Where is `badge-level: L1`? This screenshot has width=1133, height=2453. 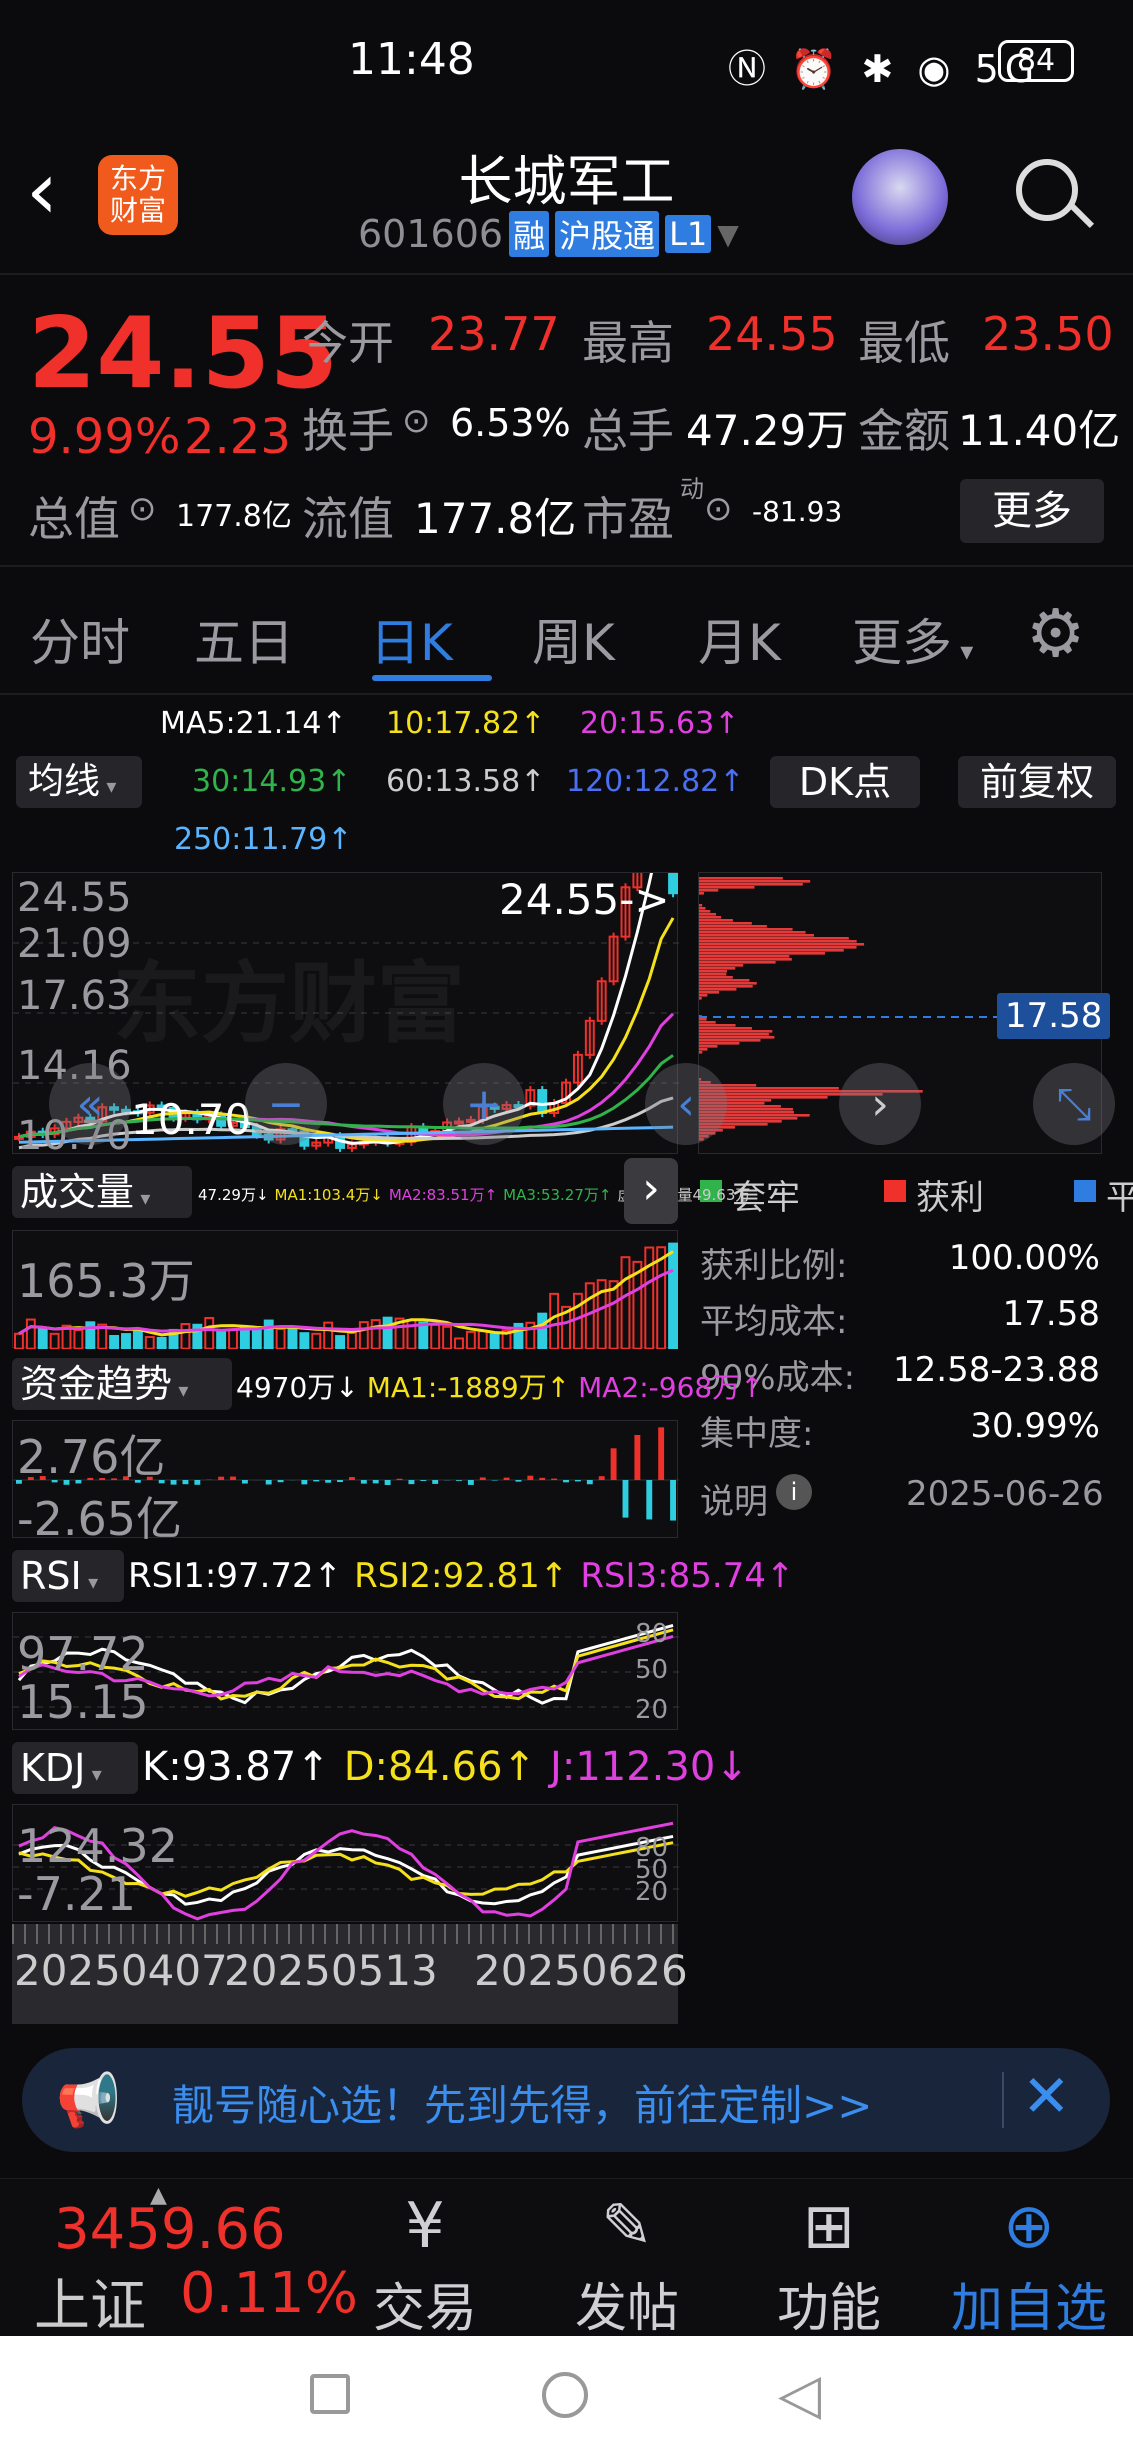 badge-level: L1 is located at coordinates (688, 234).